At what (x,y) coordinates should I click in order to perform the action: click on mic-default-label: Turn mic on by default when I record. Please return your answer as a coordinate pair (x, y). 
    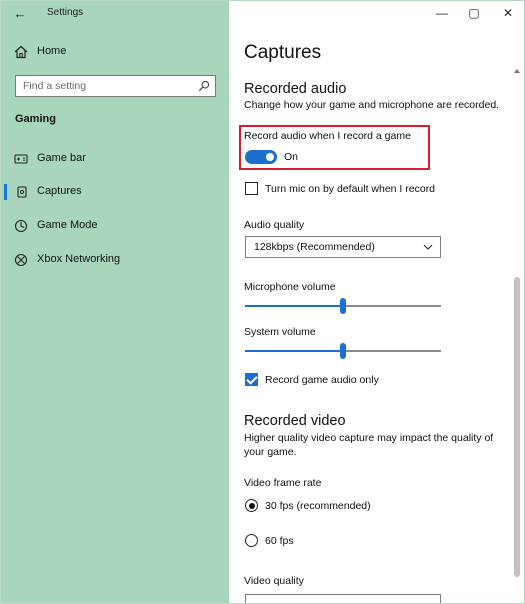
    Looking at the image, I should click on (350, 189).